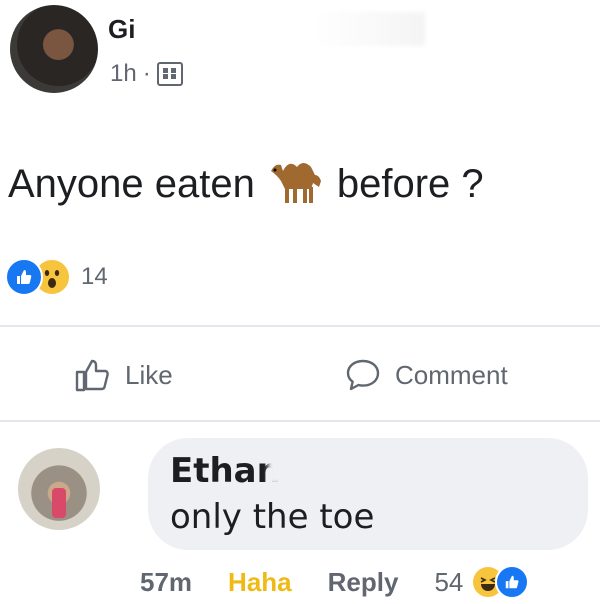 The image size is (600, 604). What do you see at coordinates (448, 582) in the screenshot?
I see `comment-reaction-count: 54` at bounding box center [448, 582].